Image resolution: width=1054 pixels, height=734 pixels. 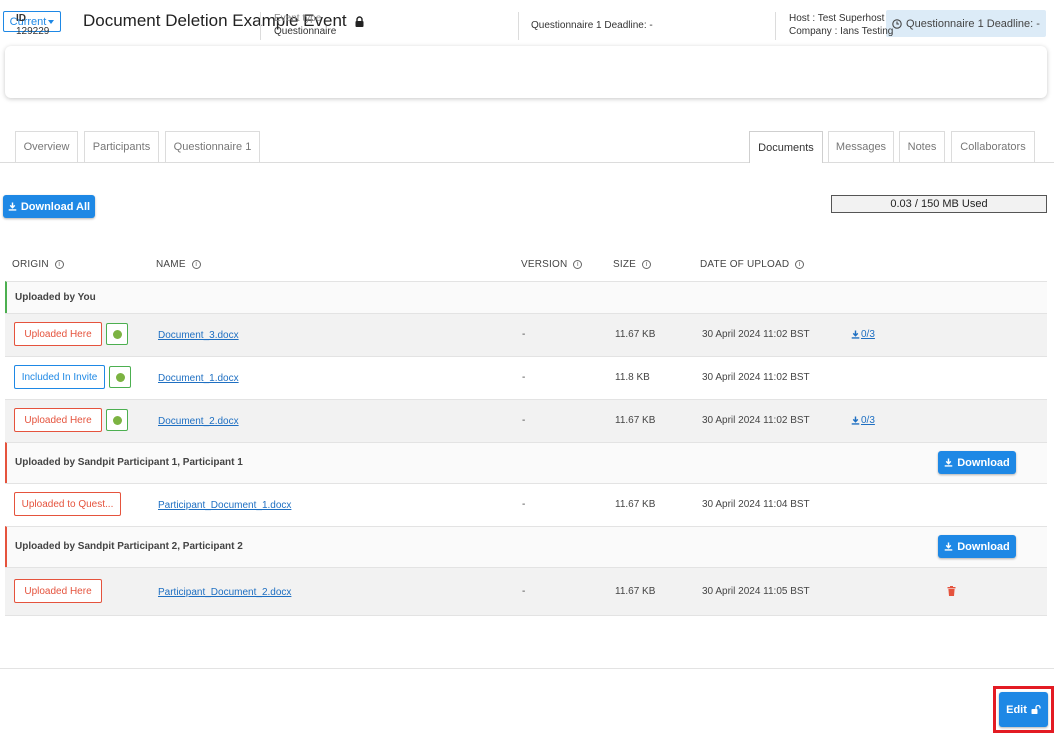 I want to click on col-date: DATE OF UPLOAD i, so click(x=752, y=264).